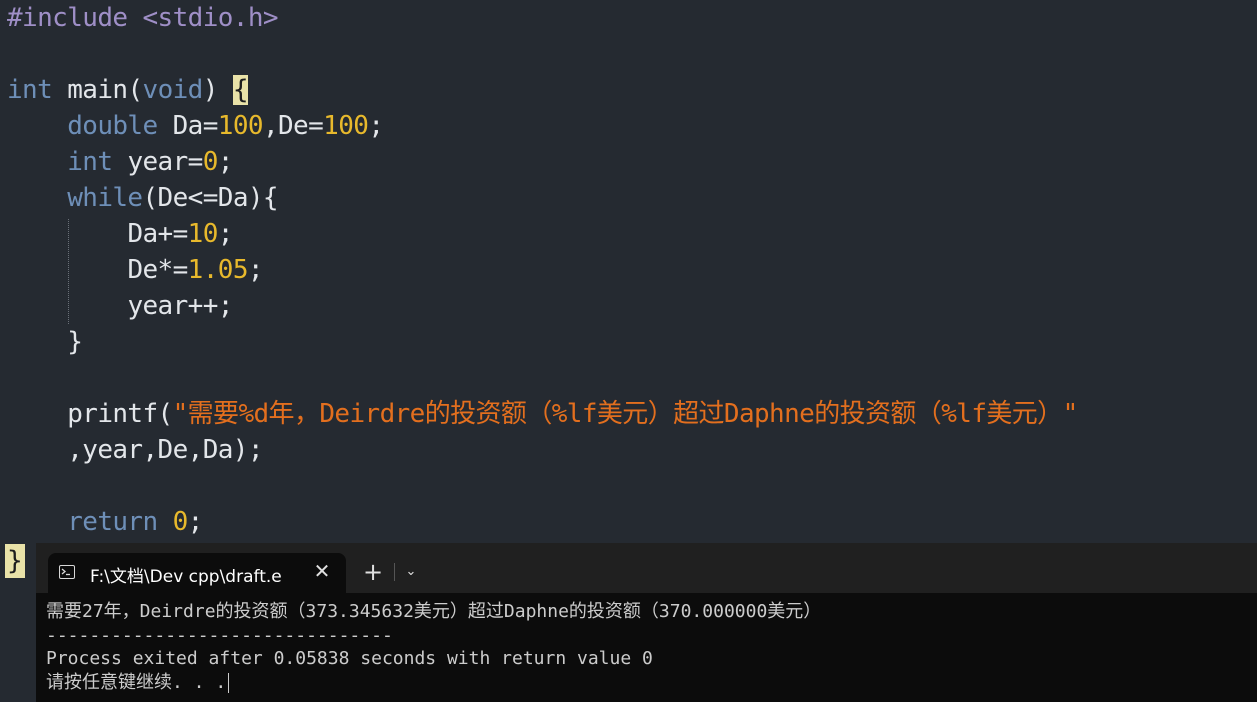  I want to click on output-line-prompt: 请按任意键继续. . ., so click(433, 683).